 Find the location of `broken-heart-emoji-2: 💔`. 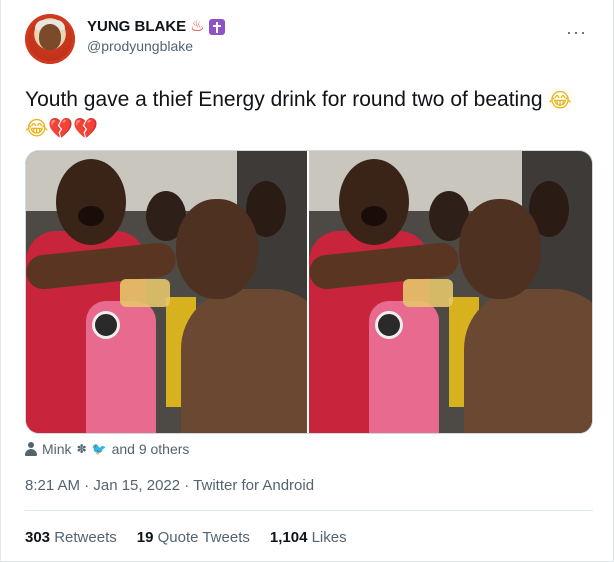

broken-heart-emoji-2: 💔 is located at coordinates (86, 128).